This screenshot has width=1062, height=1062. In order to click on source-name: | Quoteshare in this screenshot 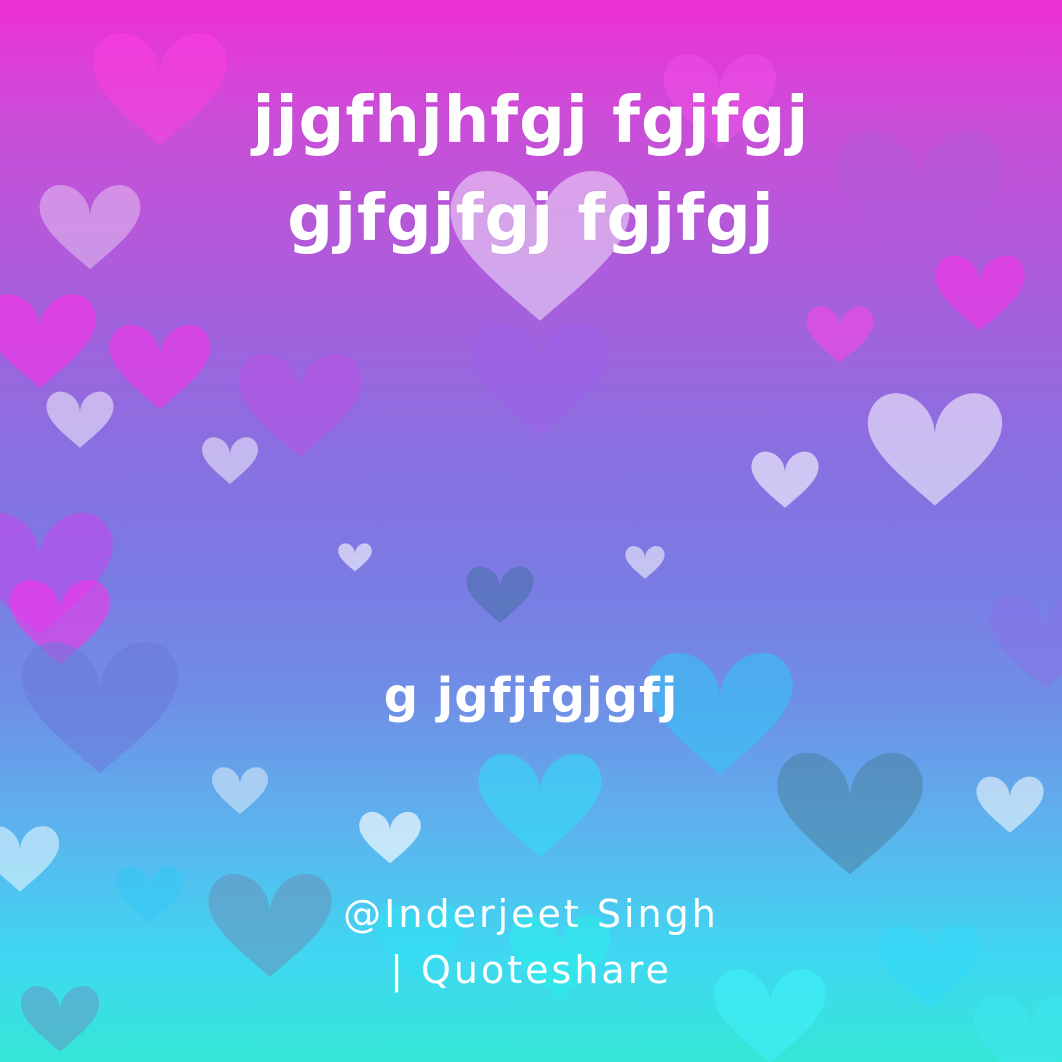, I will do `click(531, 970)`.